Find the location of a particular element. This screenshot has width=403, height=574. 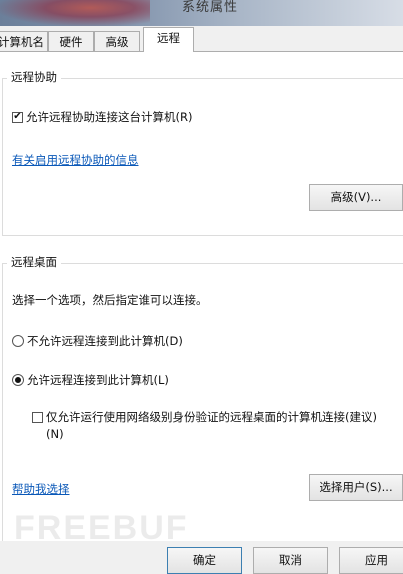

tab-advanced: 高级 is located at coordinates (117, 41).